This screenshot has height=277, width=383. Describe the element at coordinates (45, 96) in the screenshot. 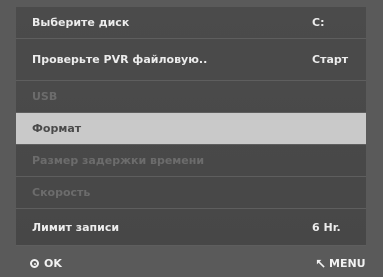

I see `menu-row-label: USB` at that location.